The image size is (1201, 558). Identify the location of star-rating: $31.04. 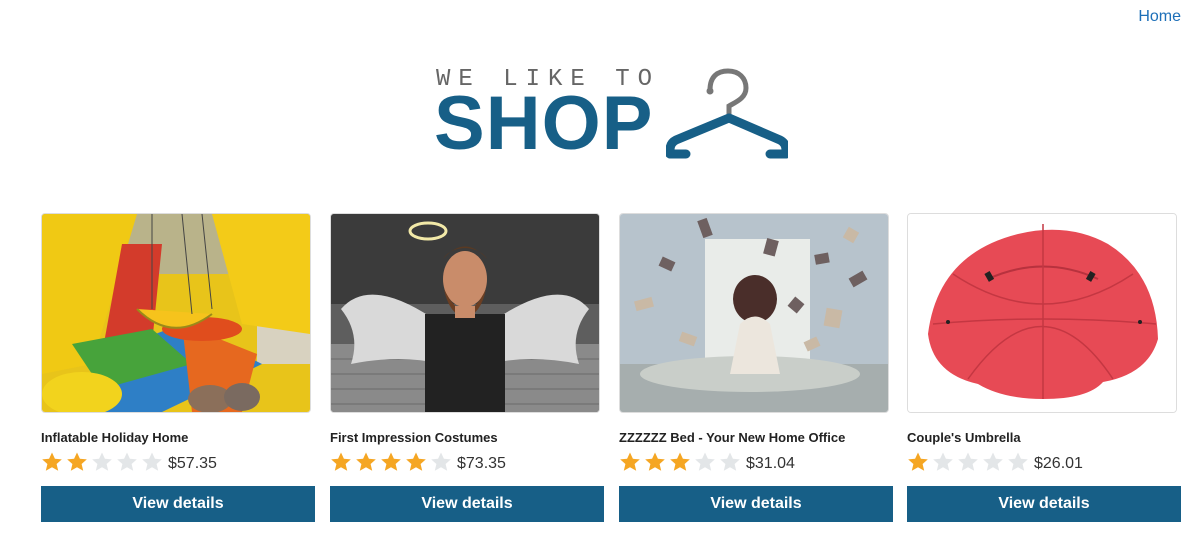
(756, 462).